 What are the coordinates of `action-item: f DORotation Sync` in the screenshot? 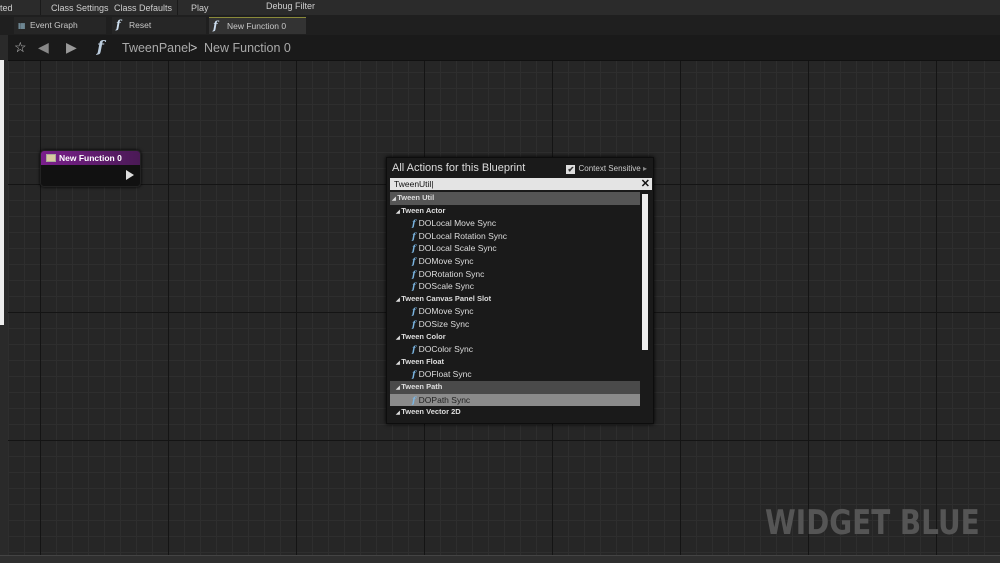 It's located at (515, 274).